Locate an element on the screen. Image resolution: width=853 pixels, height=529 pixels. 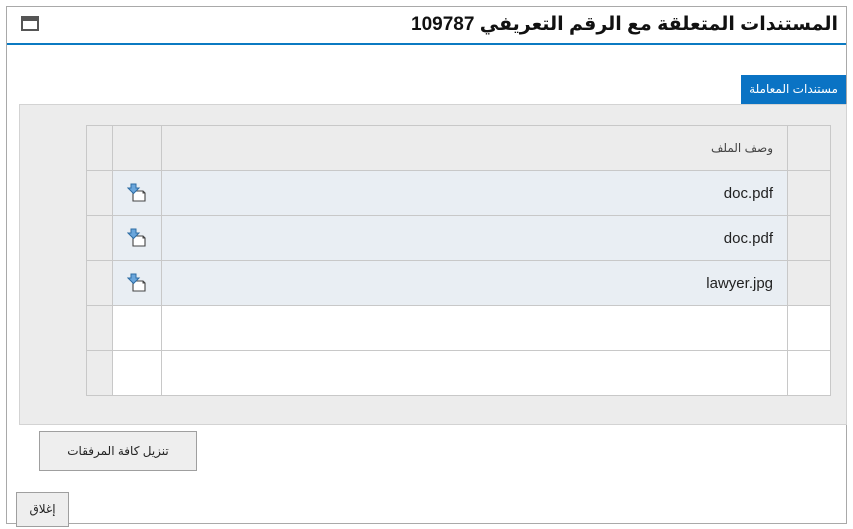
tab-transaction-documents: مستندات المعاملة is located at coordinates (793, 89).